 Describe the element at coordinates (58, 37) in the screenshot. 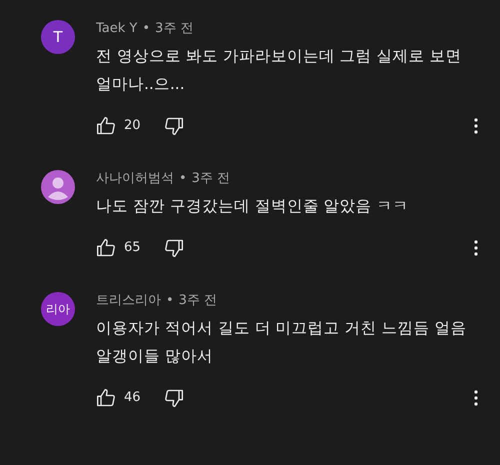

I see `avatar: T` at that location.